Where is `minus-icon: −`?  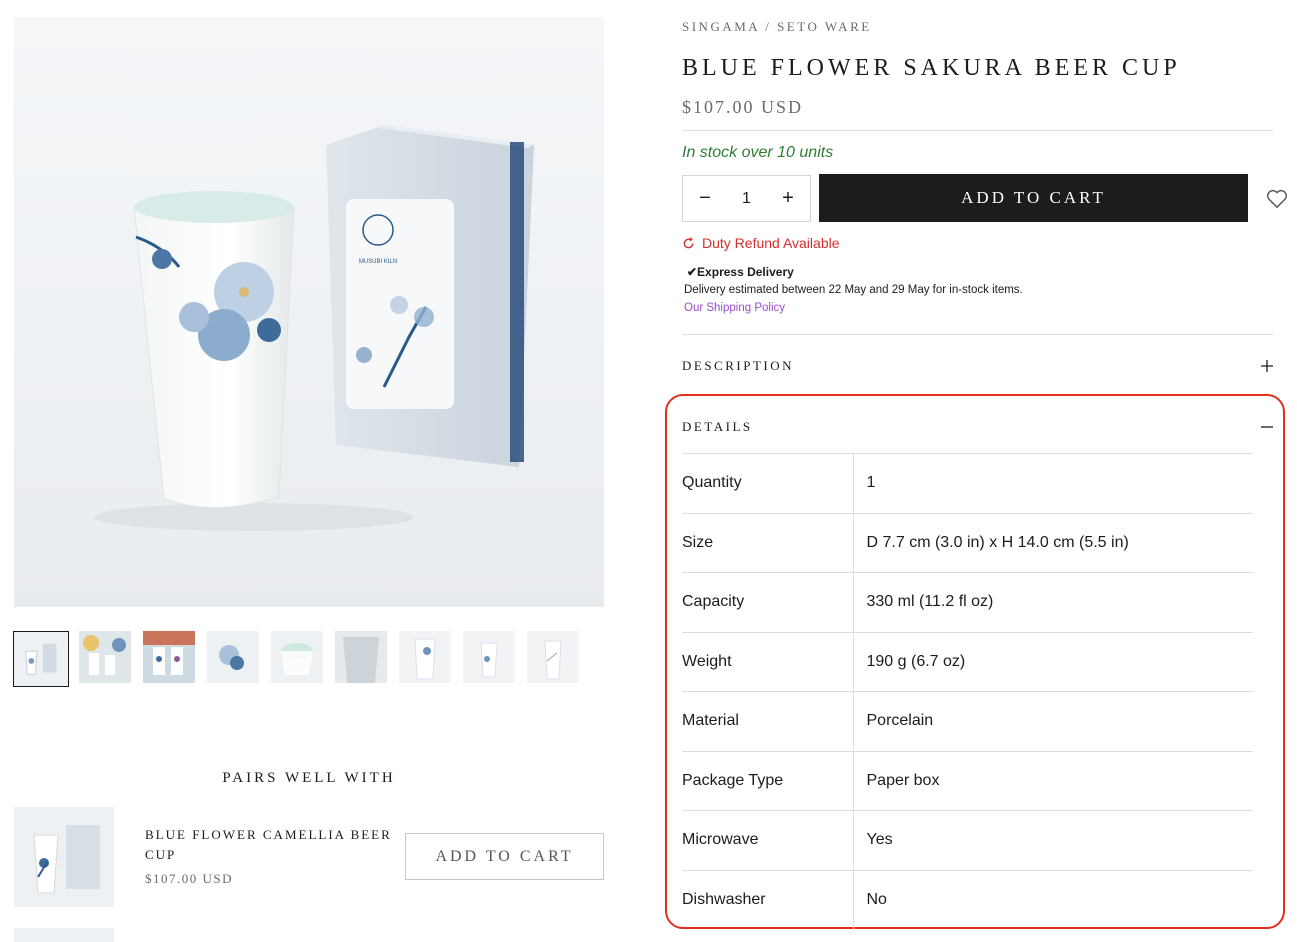 minus-icon: − is located at coordinates (705, 198).